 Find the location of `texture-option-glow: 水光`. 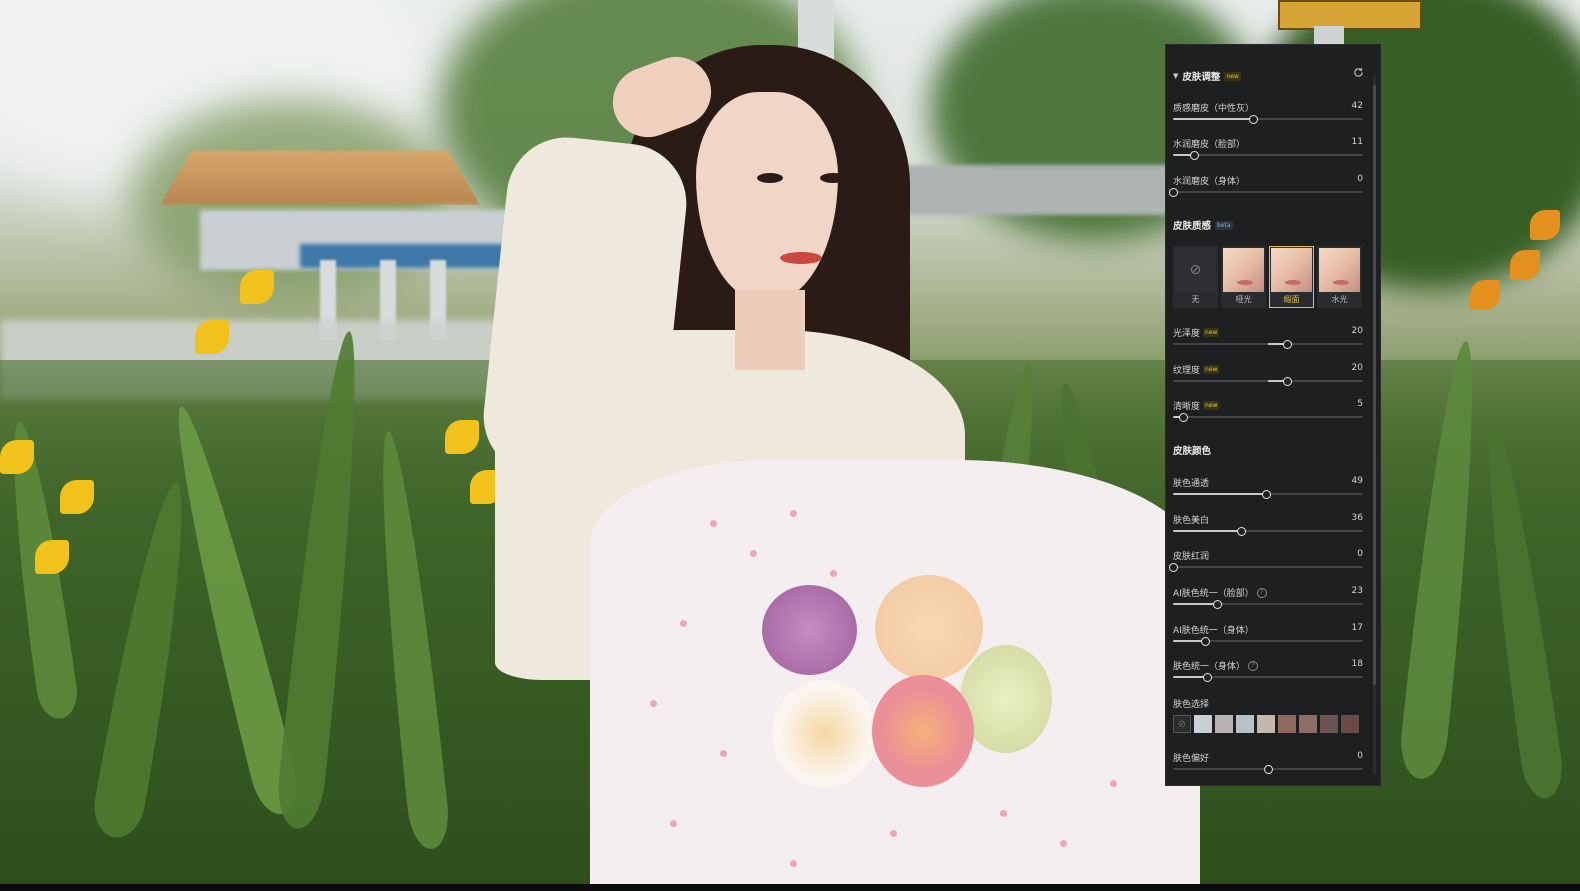

texture-option-glow: 水光 is located at coordinates (1339, 277).